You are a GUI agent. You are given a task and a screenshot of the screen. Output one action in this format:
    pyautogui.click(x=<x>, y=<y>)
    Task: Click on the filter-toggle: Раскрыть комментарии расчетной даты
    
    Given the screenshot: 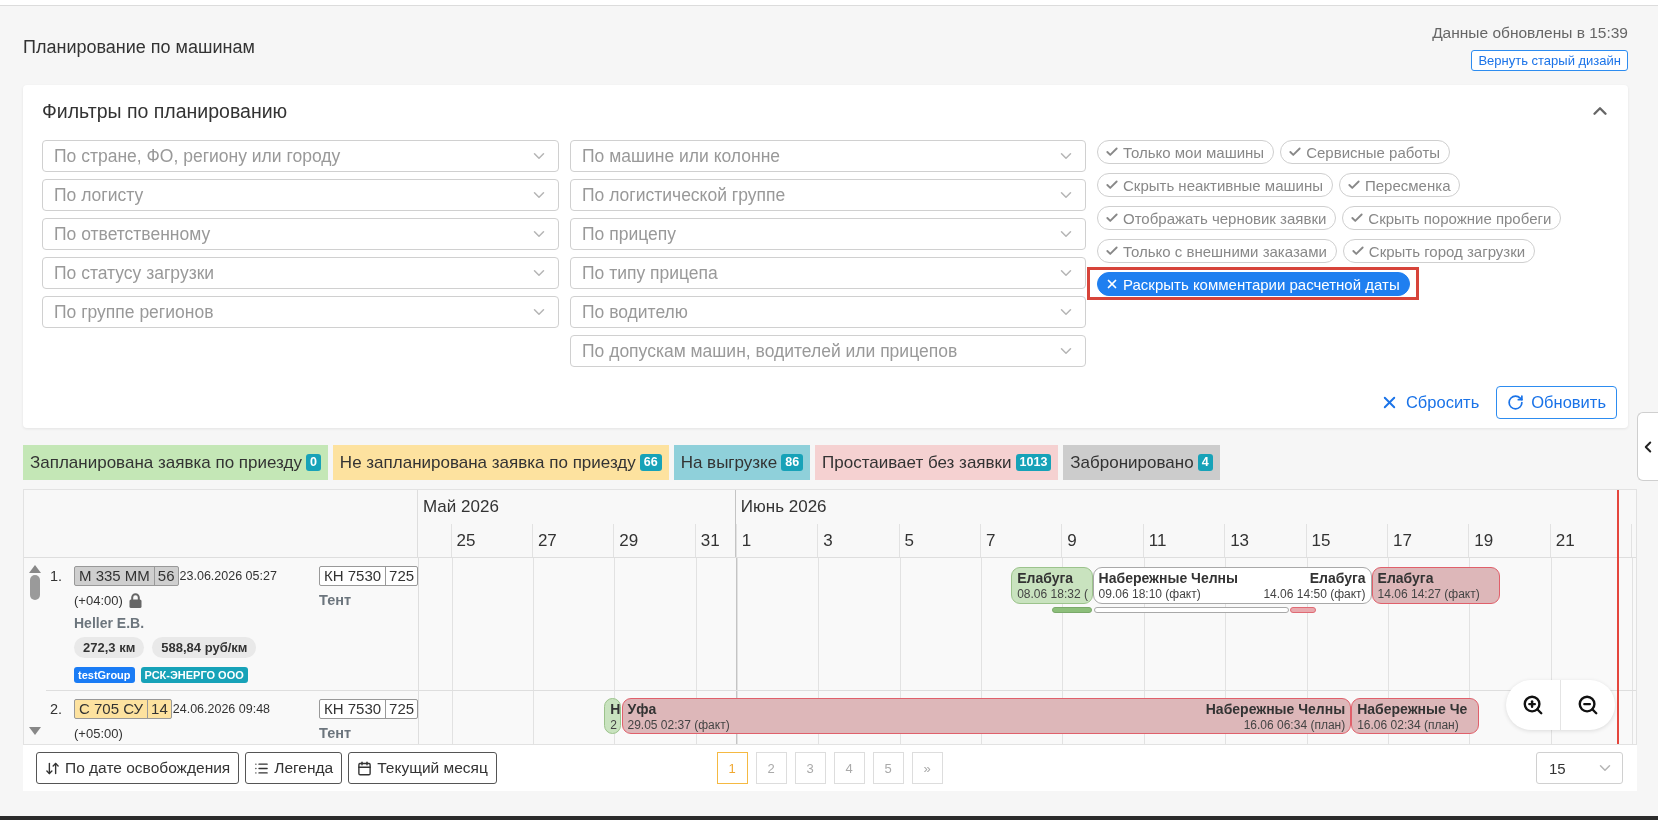 What is the action you would take?
    pyautogui.click(x=1253, y=284)
    